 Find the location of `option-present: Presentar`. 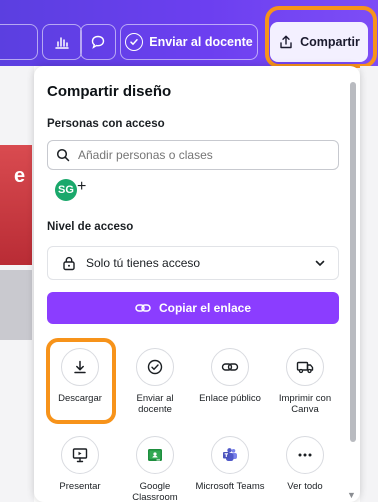

option-present: Presentar is located at coordinates (80, 464).